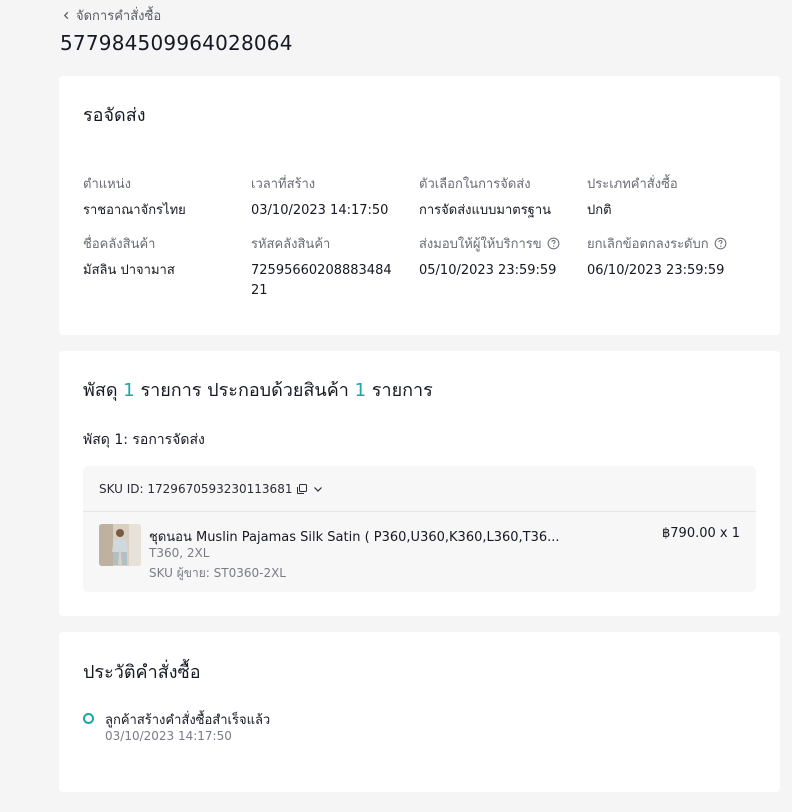 The image size is (792, 812). I want to click on info-value: ราชอาณาจักรไทย, so click(134, 210).